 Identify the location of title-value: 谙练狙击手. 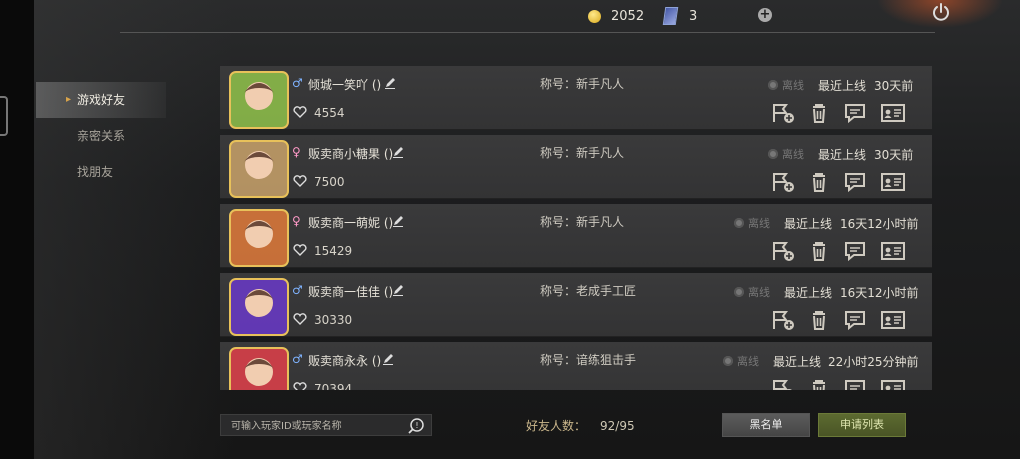
(606, 360).